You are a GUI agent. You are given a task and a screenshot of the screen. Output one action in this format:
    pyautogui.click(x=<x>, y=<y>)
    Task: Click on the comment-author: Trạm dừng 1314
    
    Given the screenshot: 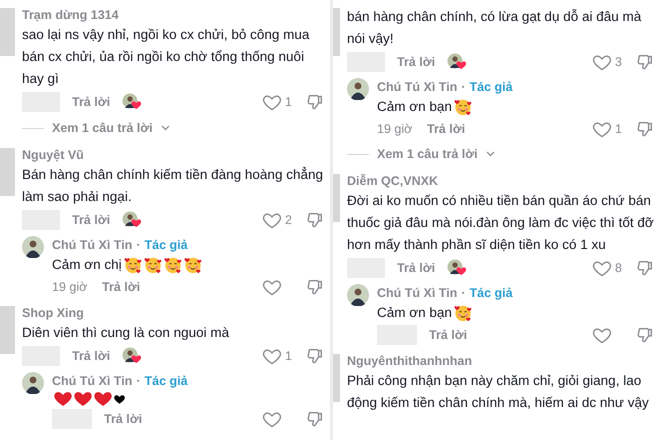 What is the action you would take?
    pyautogui.click(x=71, y=15)
    